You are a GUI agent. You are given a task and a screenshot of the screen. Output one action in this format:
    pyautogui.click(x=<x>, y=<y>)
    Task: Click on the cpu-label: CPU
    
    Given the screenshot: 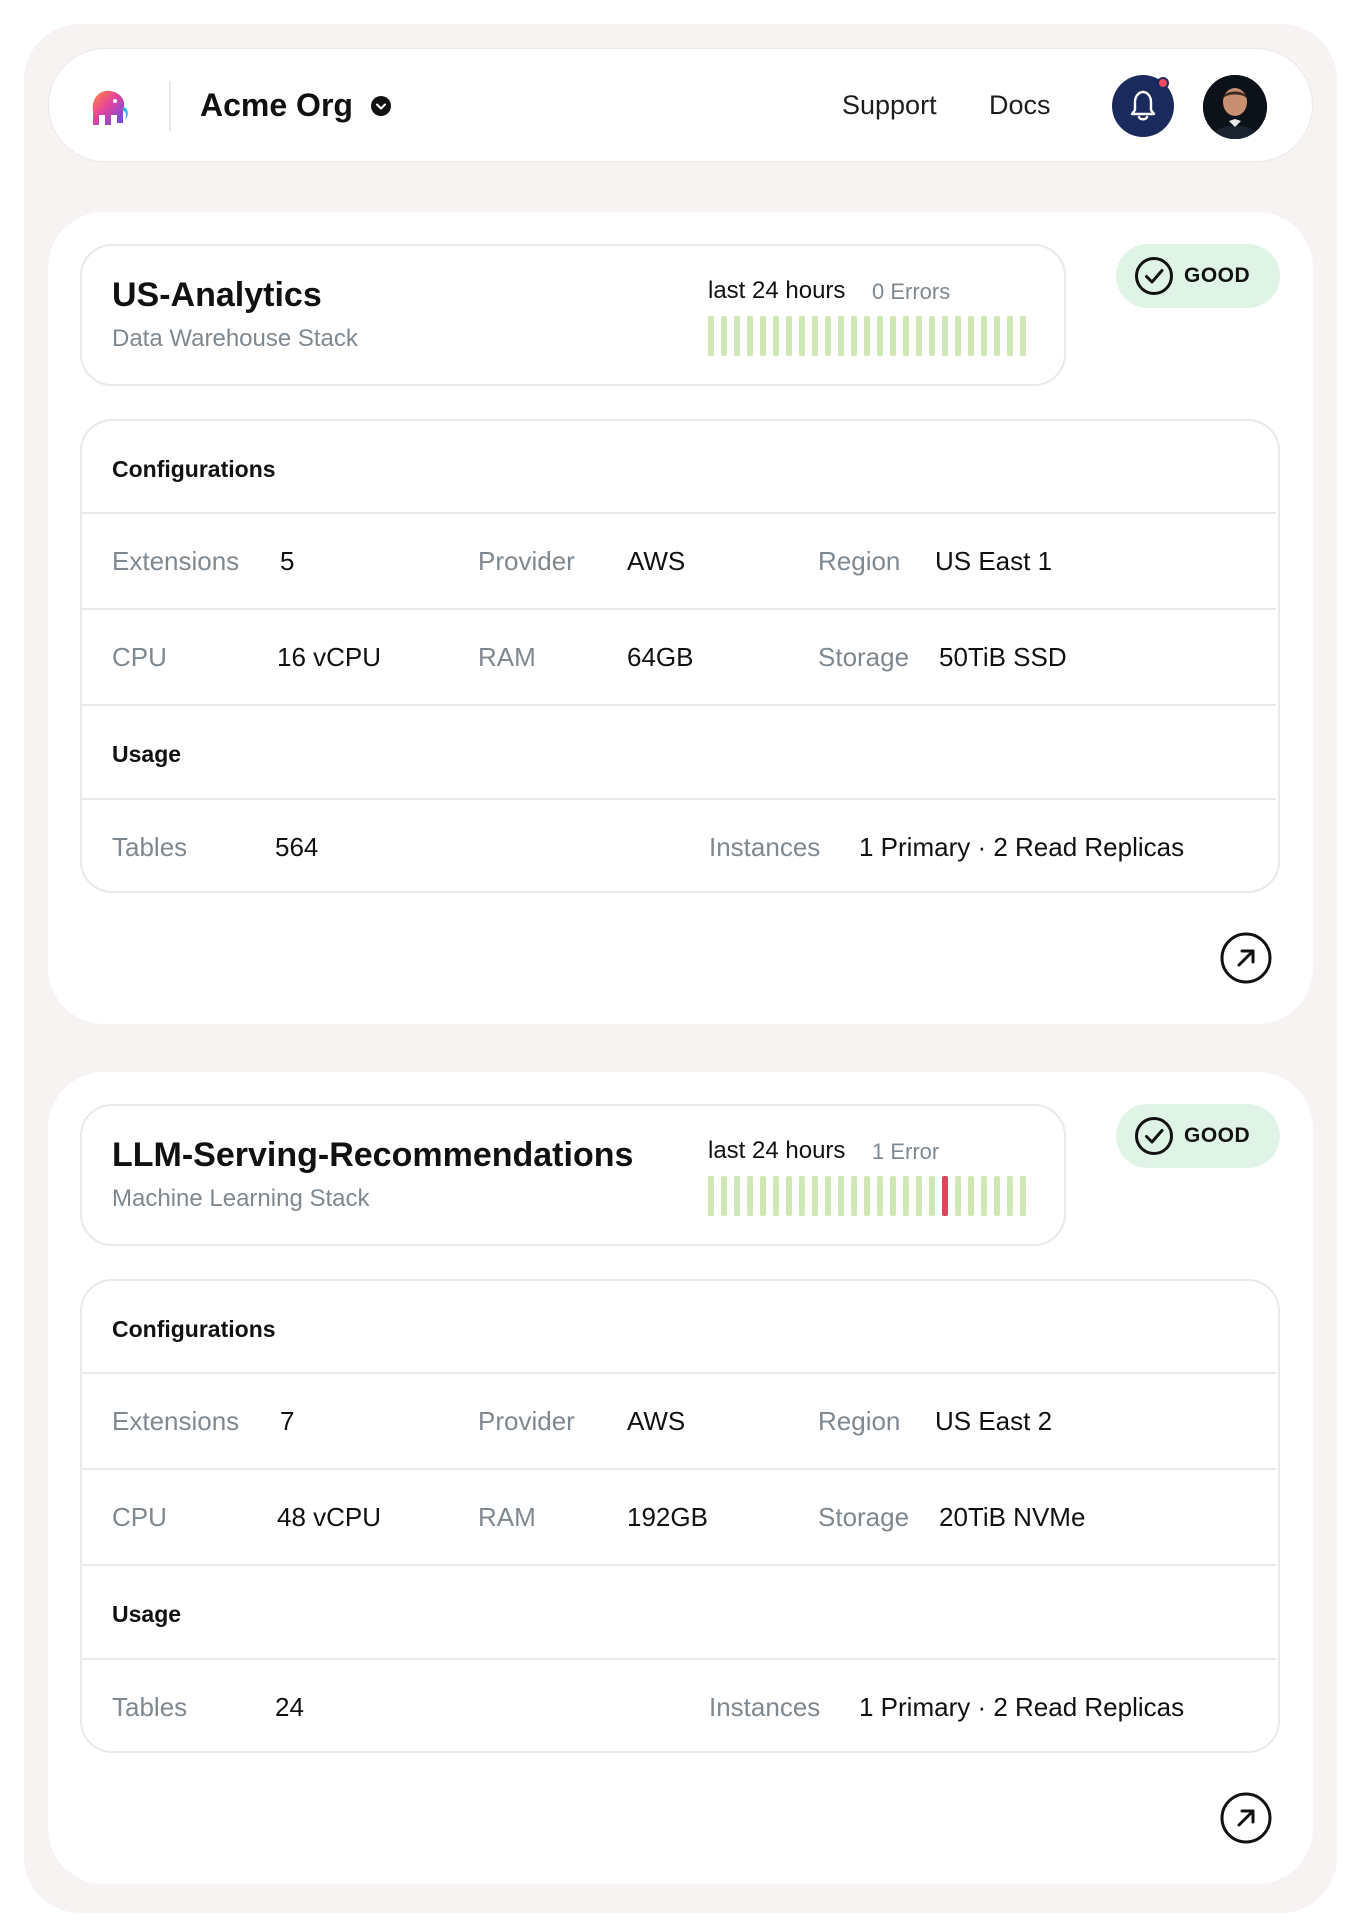 What is the action you would take?
    pyautogui.click(x=139, y=657)
    